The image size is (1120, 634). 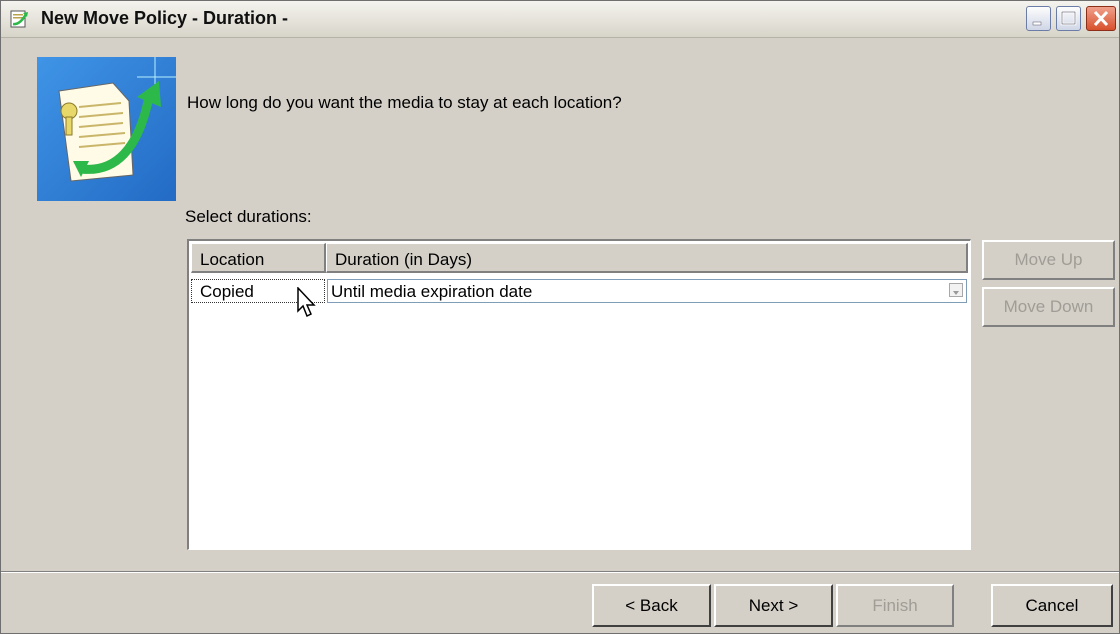 I want to click on close-icon, so click(x=1101, y=18).